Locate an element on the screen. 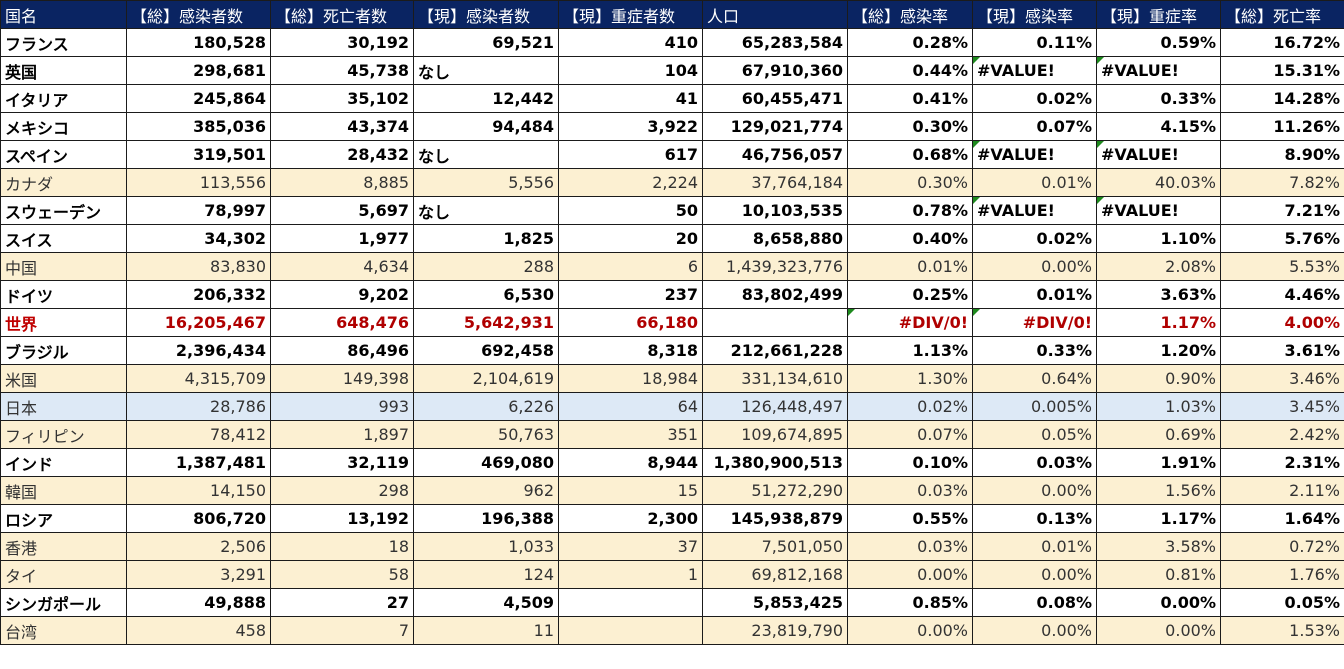 This screenshot has width=1344, height=669. cell-serious-rate: 3.58% is located at coordinates (1158, 546).